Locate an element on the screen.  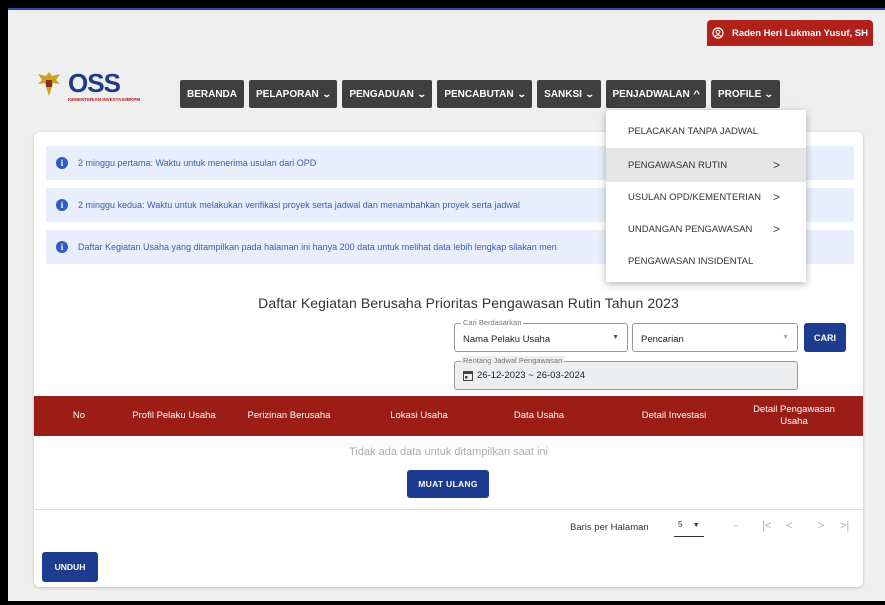
page-range: - is located at coordinates (736, 526).